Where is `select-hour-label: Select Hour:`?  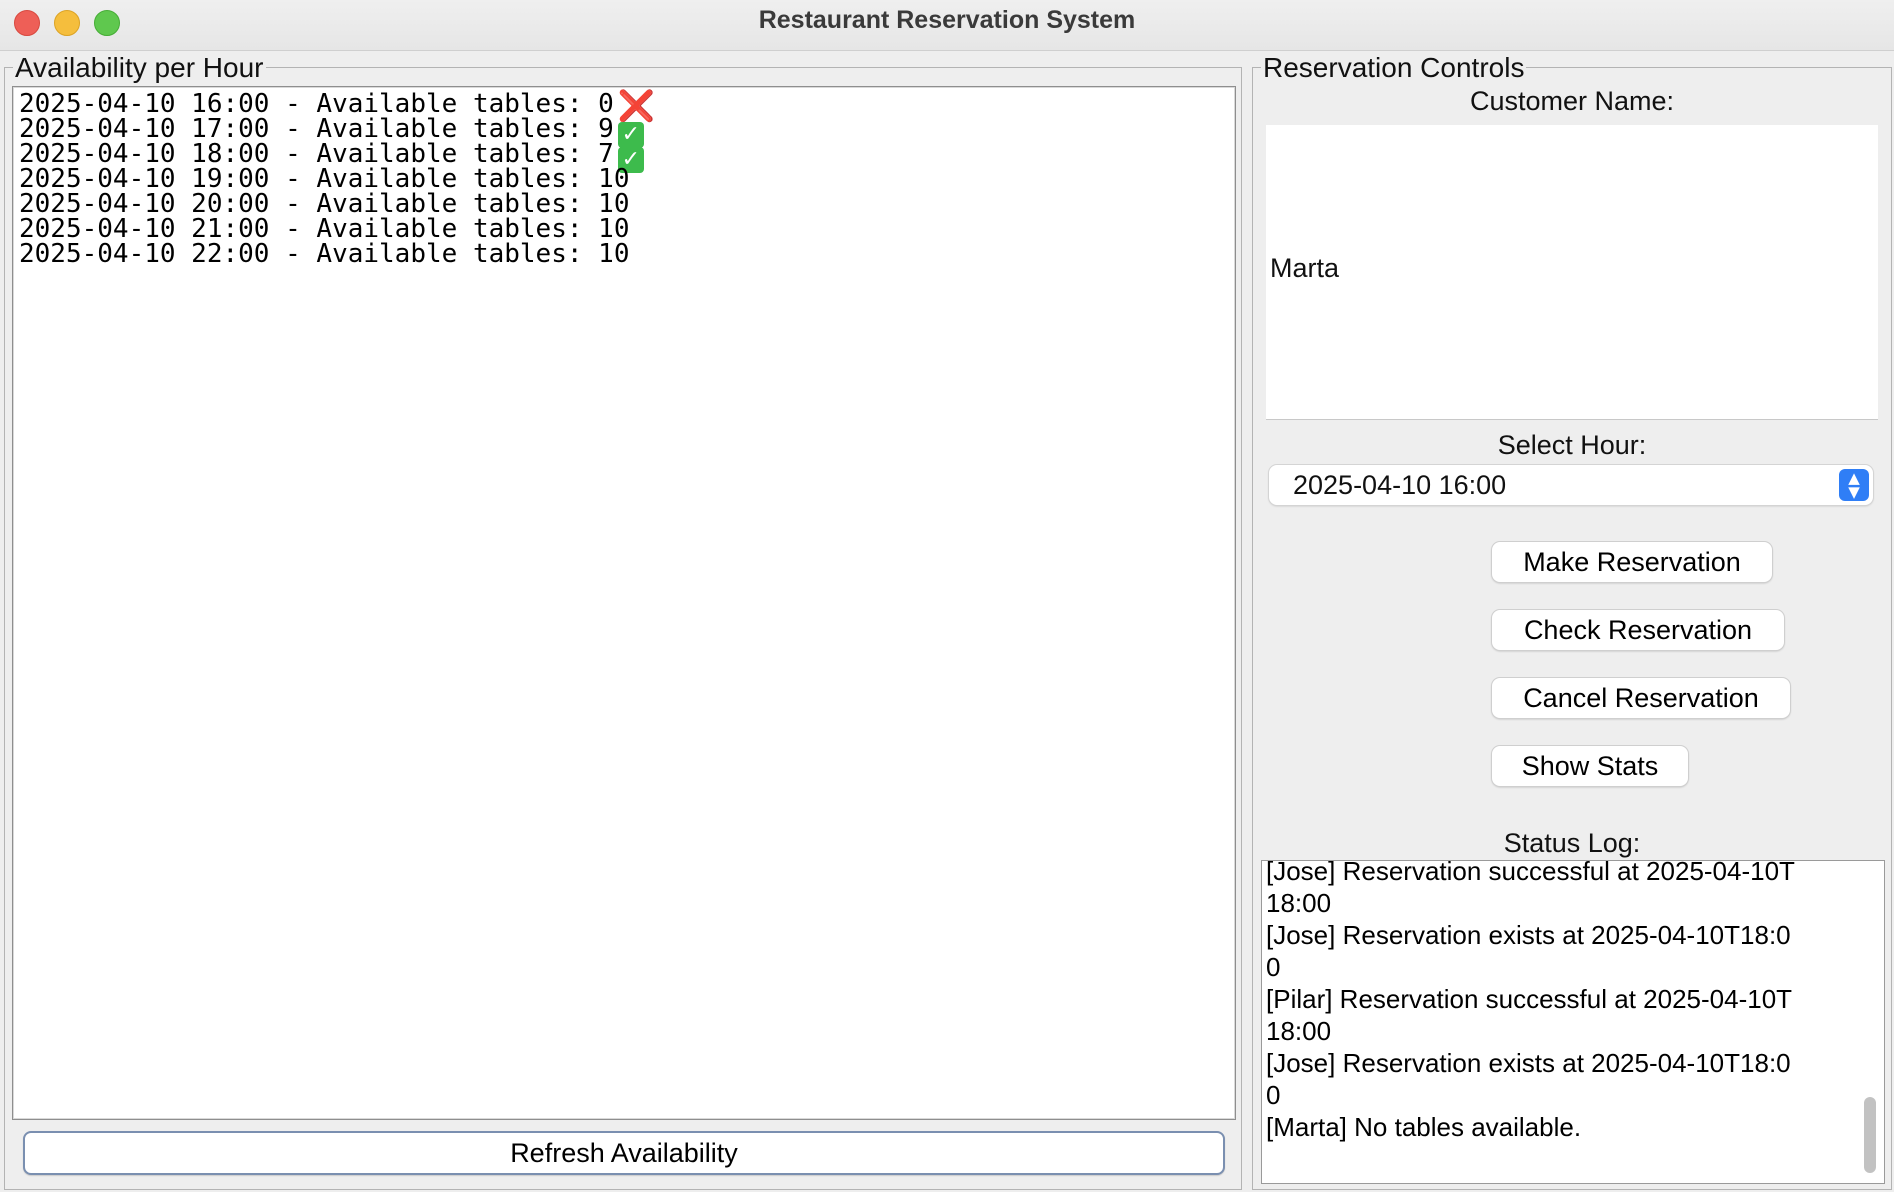
select-hour-label: Select Hour: is located at coordinates (1572, 445).